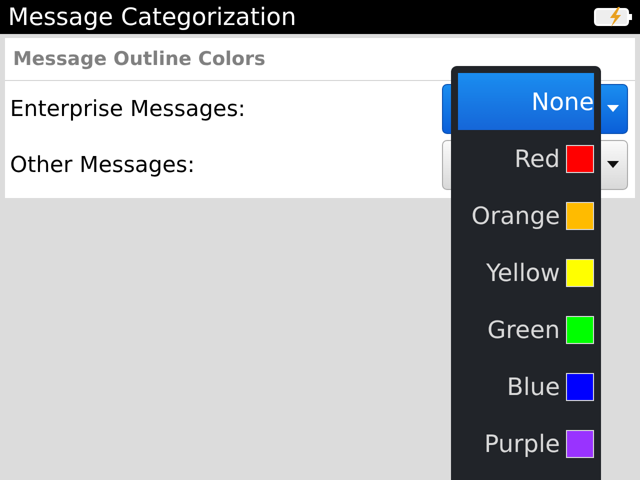 The image size is (640, 480). I want to click on menu-item: Purple, so click(526, 443).